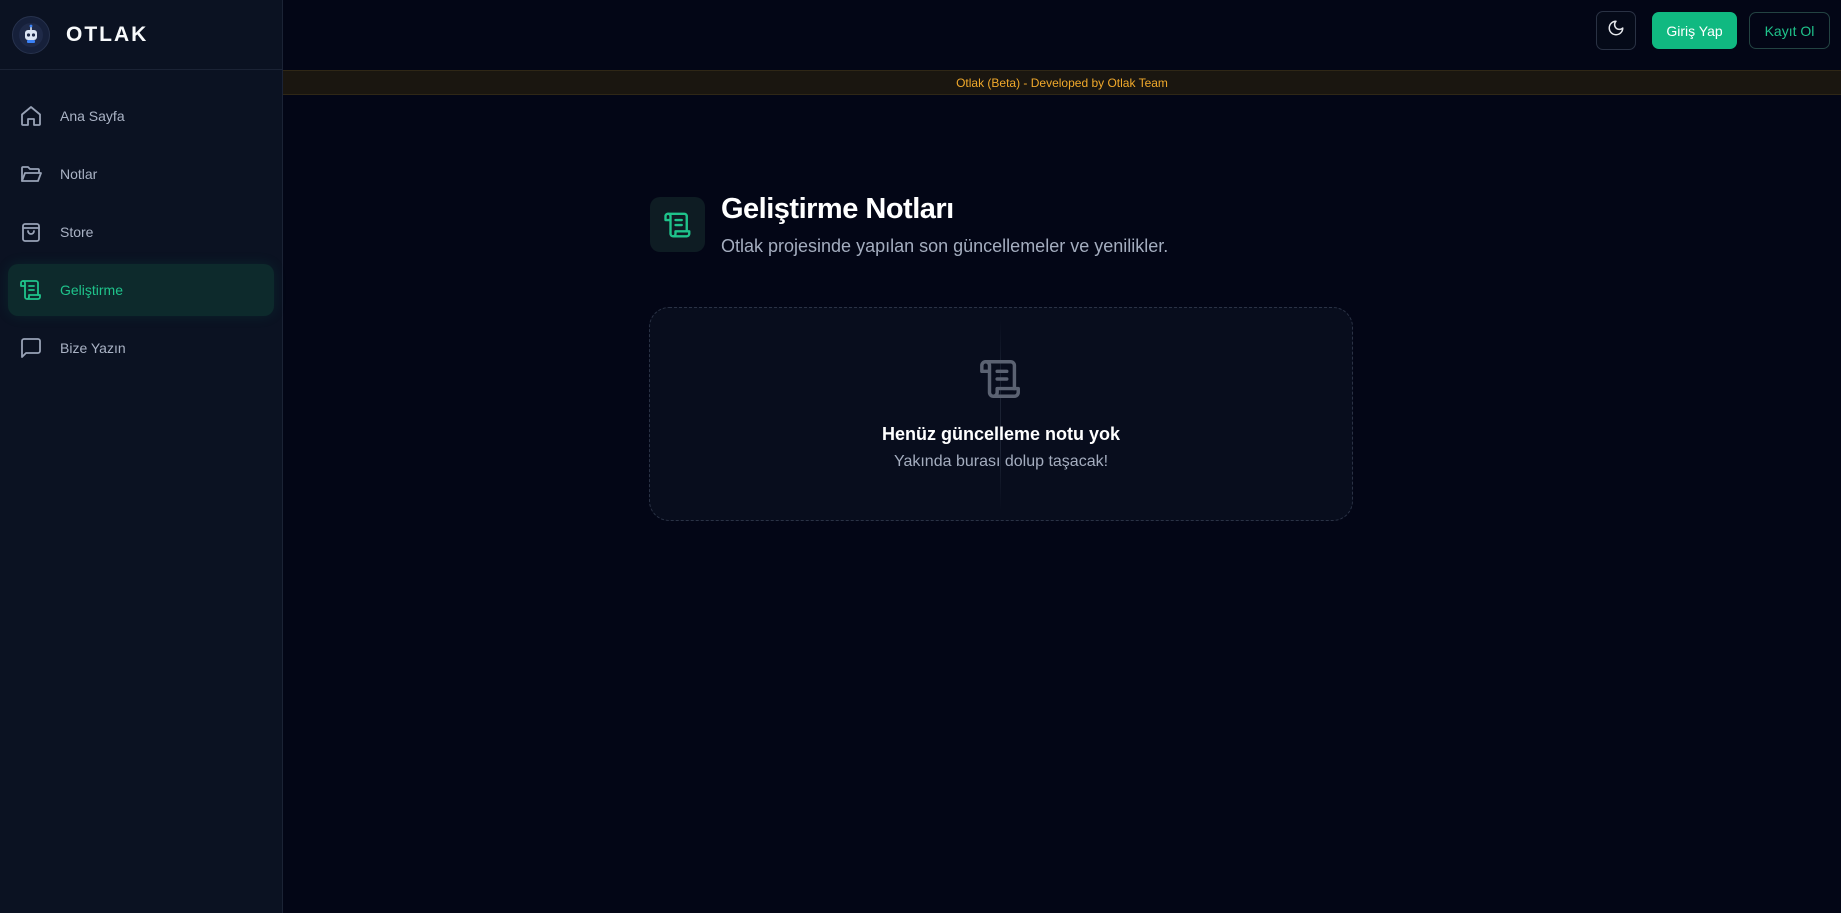 This screenshot has height=913, width=1841. Describe the element at coordinates (31, 34) in the screenshot. I see `robot-logo-icon` at that location.